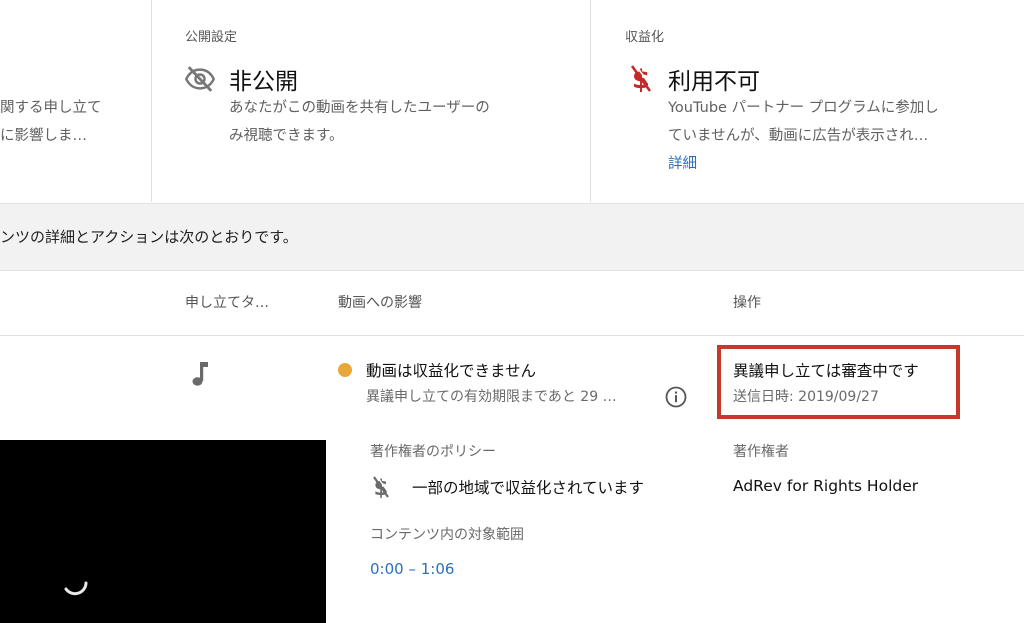  What do you see at coordinates (263, 82) in the screenshot?
I see `visibility-value: 非公開` at bounding box center [263, 82].